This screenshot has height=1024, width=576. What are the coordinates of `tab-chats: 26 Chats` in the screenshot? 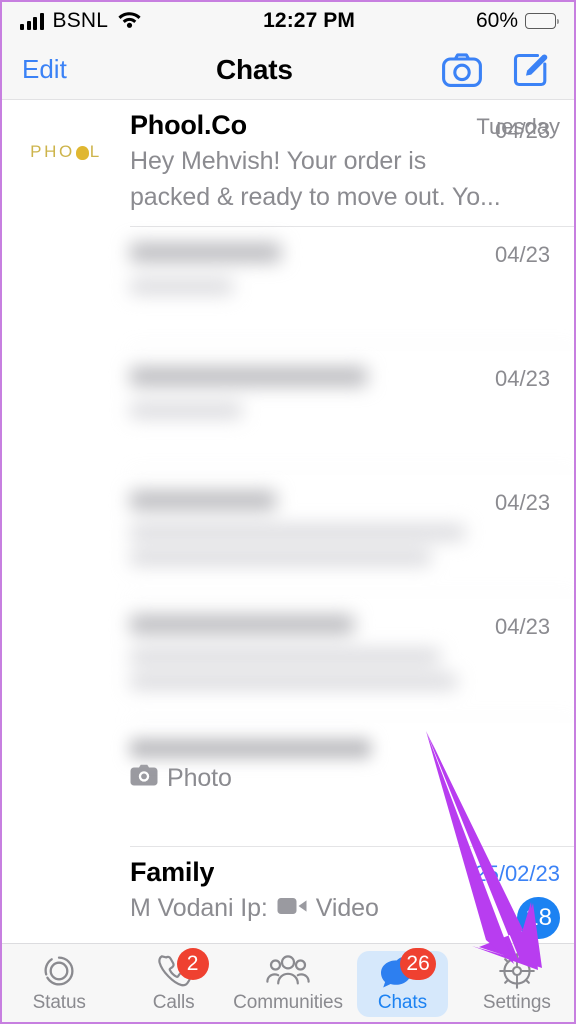 It's located at (402, 983).